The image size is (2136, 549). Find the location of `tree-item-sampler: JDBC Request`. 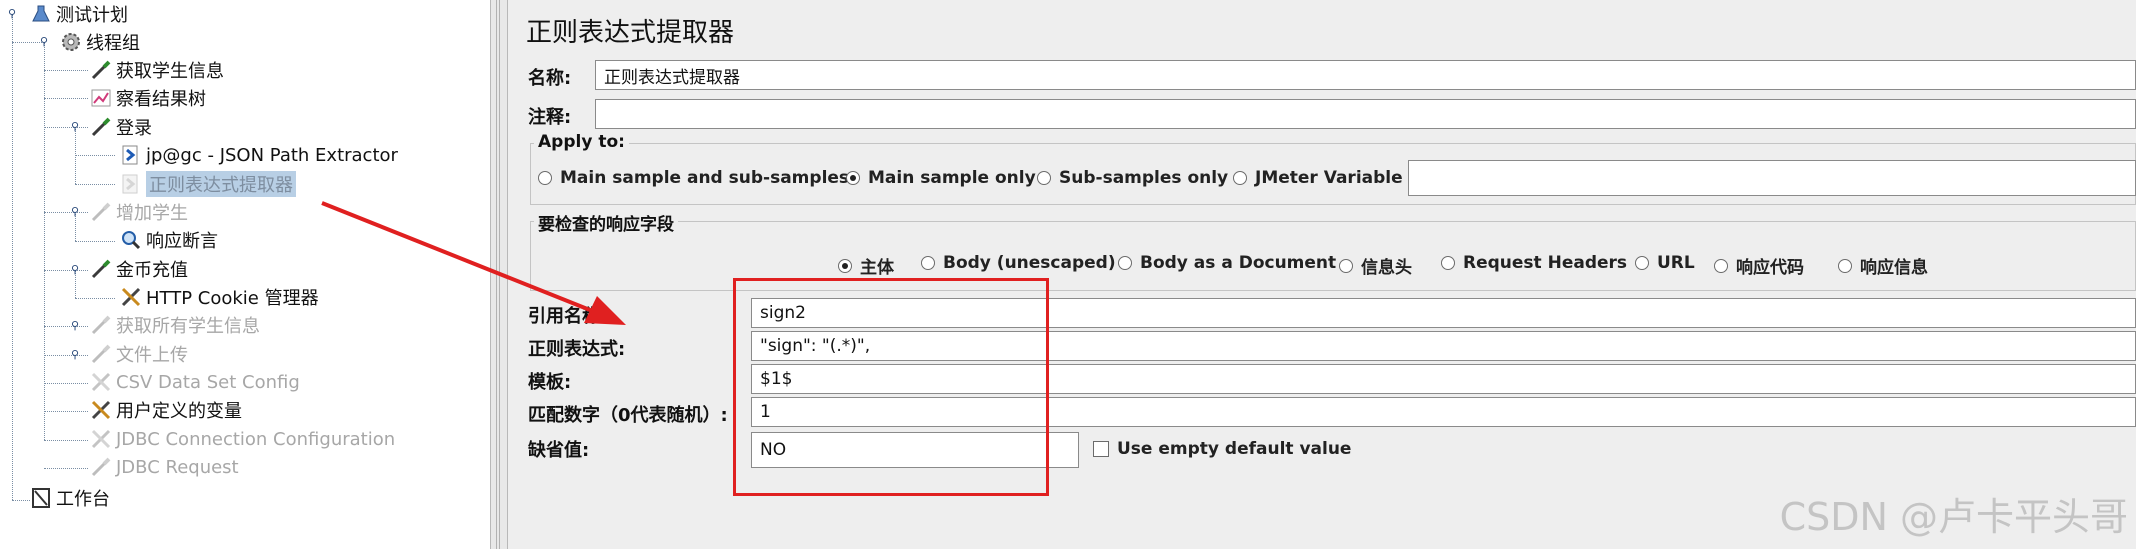

tree-item-sampler: JDBC Request is located at coordinates (164, 467).